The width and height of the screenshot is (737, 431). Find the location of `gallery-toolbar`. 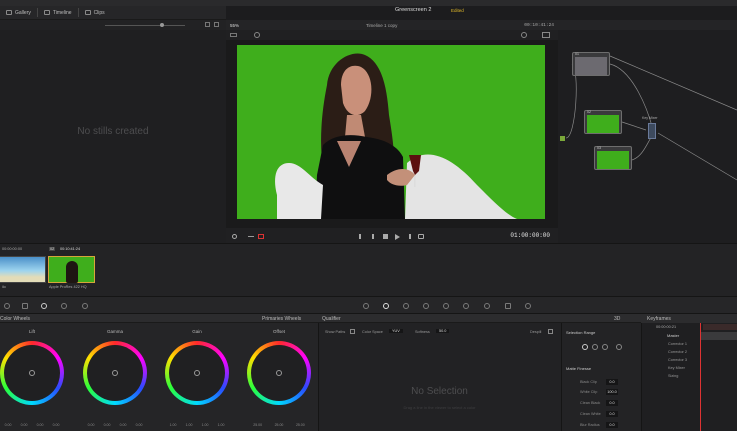

gallery-toolbar is located at coordinates (113, 25).